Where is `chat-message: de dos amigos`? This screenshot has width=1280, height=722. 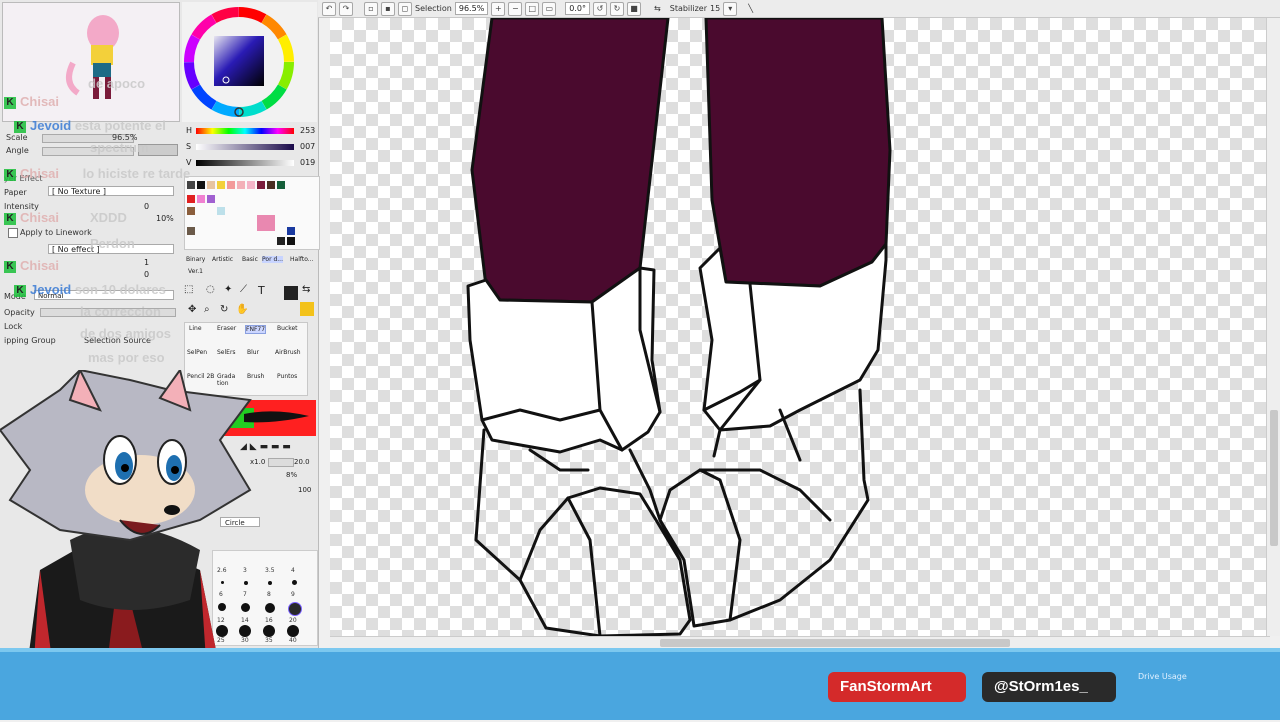 chat-message: de dos amigos is located at coordinates (126, 333).